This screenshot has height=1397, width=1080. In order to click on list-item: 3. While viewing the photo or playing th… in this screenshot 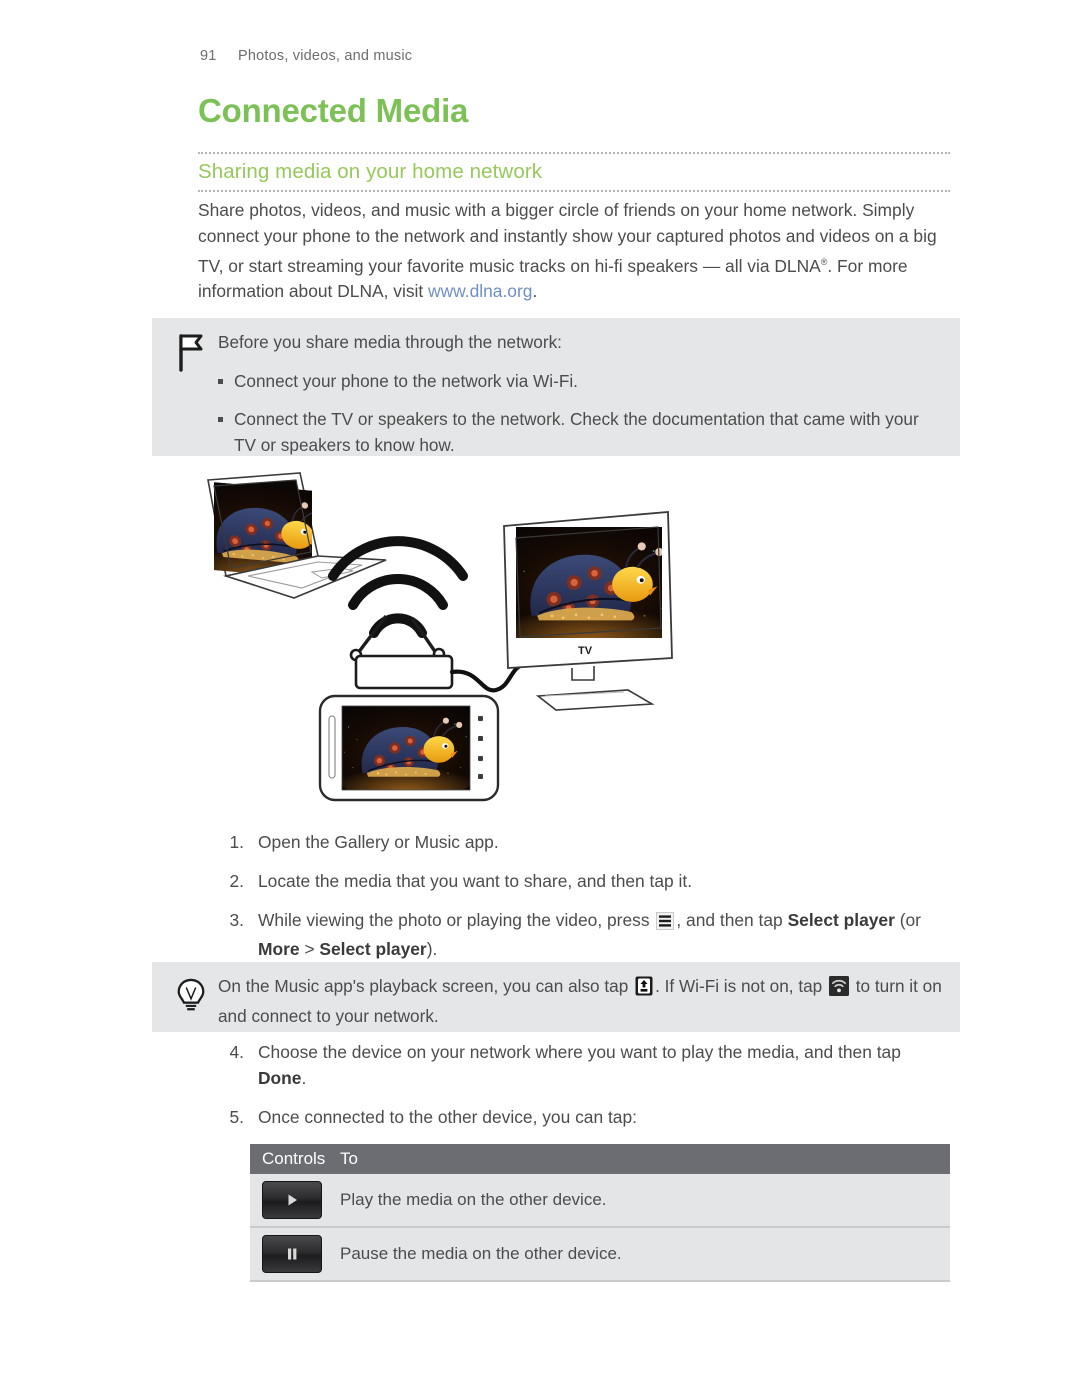, I will do `click(586, 936)`.